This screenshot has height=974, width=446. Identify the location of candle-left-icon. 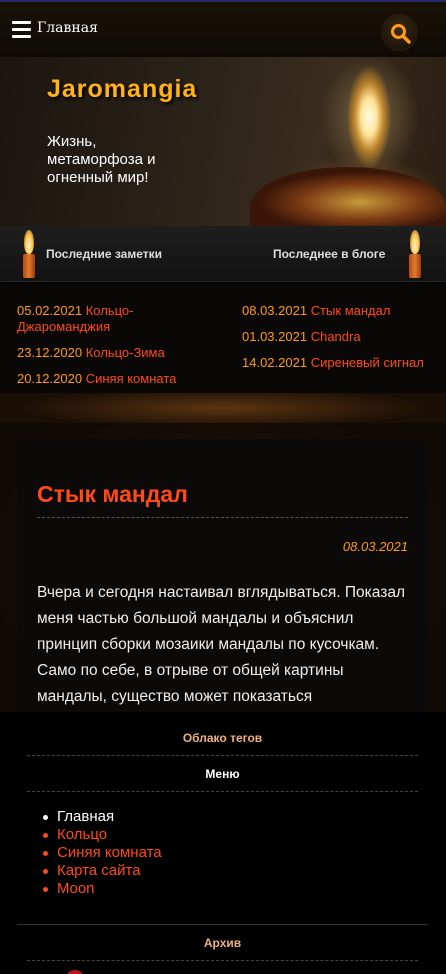
(29, 254).